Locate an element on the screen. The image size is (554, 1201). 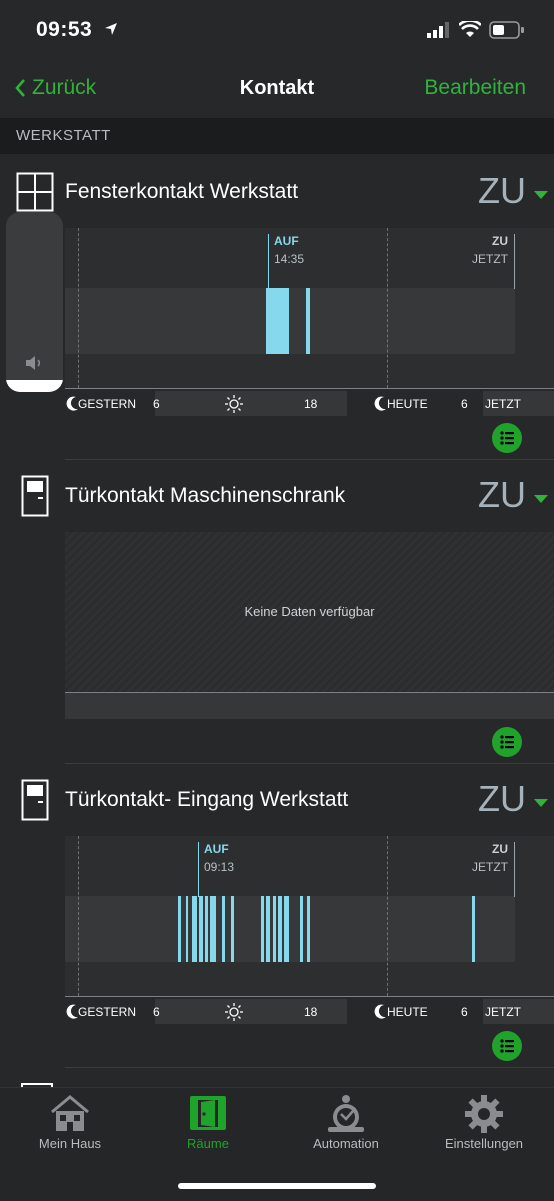
event-time: 14:35 is located at coordinates (289, 259).